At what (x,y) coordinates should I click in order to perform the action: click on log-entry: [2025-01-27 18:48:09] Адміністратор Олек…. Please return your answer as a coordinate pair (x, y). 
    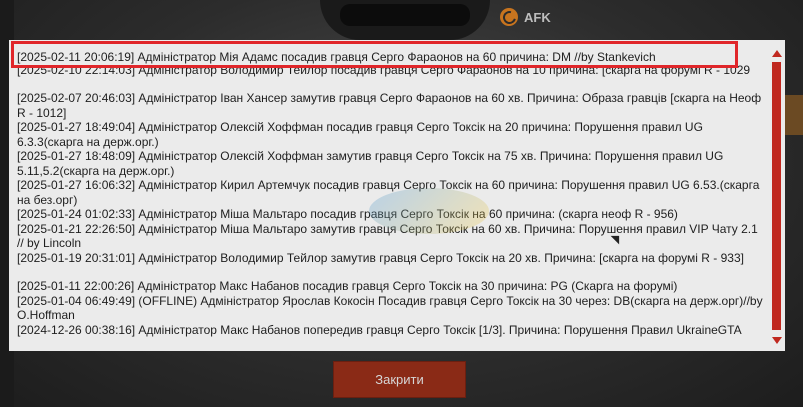
    Looking at the image, I should click on (372, 163).